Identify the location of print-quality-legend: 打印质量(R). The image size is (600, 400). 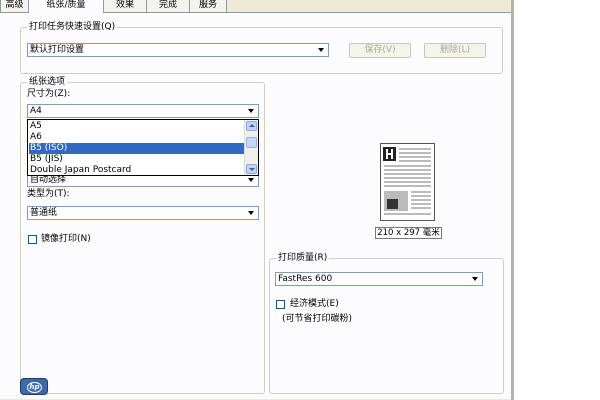
(303, 258).